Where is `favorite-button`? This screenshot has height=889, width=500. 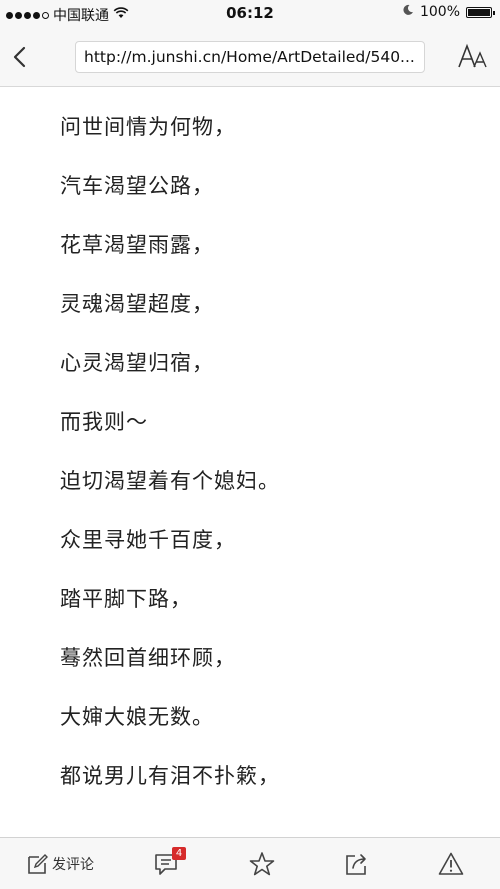 favorite-button is located at coordinates (263, 864).